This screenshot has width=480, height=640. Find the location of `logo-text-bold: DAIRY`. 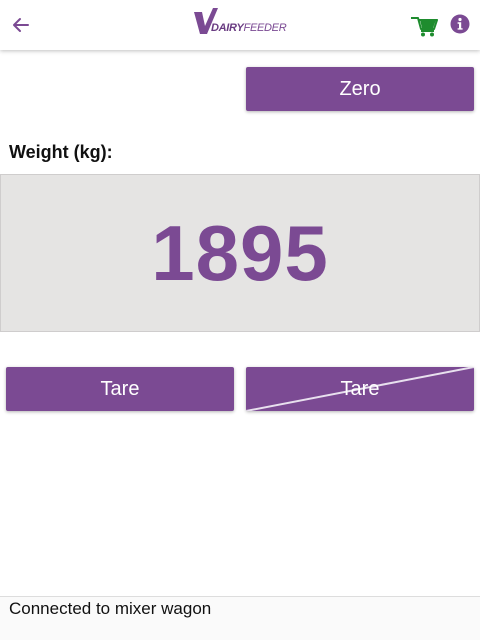

logo-text-bold: DAIRY is located at coordinates (227, 28).